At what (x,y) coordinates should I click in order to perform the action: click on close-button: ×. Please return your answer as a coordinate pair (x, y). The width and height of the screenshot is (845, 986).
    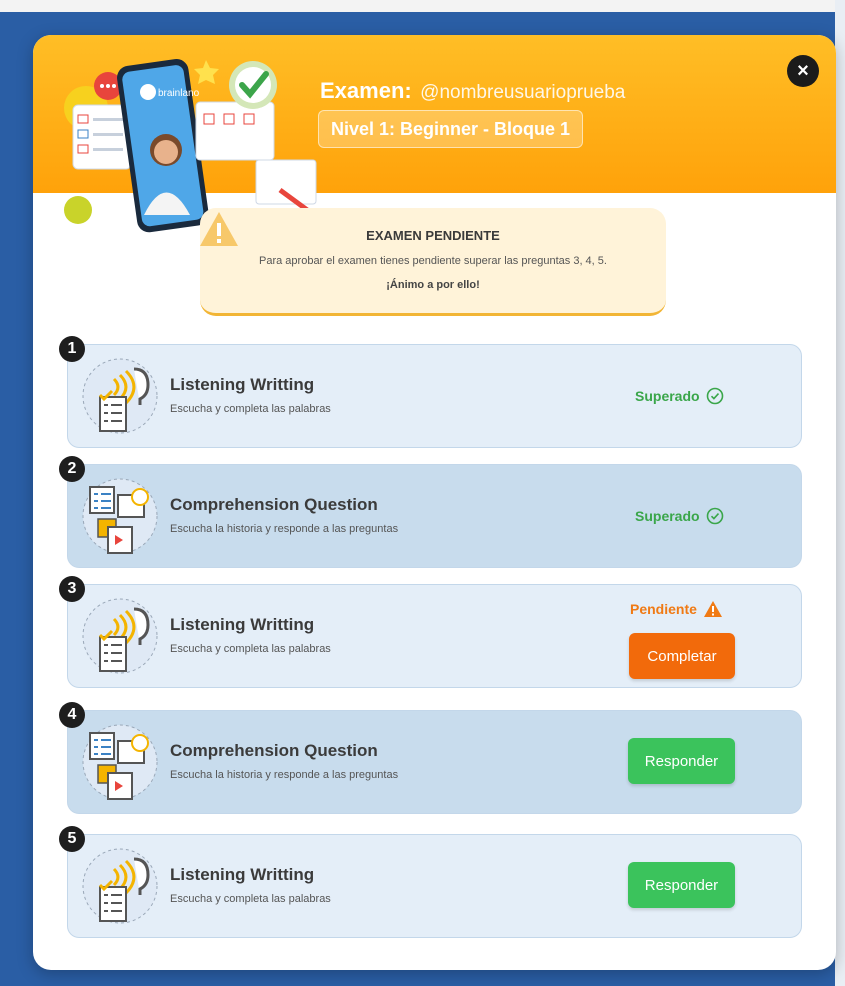
    Looking at the image, I should click on (803, 71).